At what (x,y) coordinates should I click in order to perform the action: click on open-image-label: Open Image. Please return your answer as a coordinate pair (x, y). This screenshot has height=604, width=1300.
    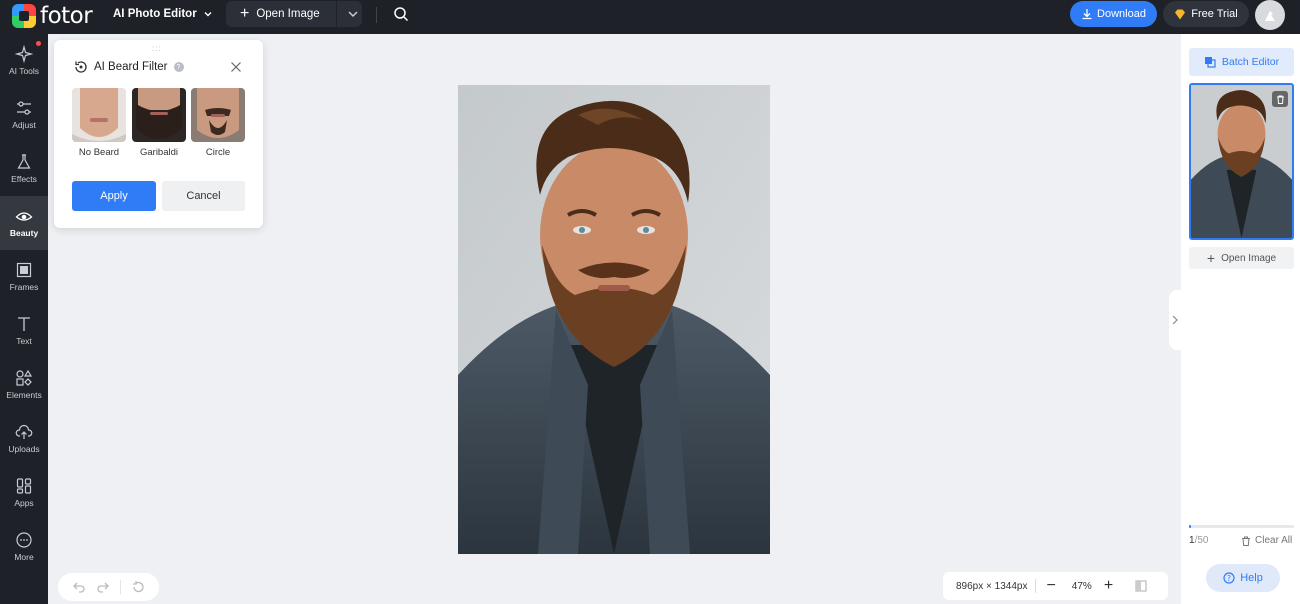
    Looking at the image, I should click on (288, 14).